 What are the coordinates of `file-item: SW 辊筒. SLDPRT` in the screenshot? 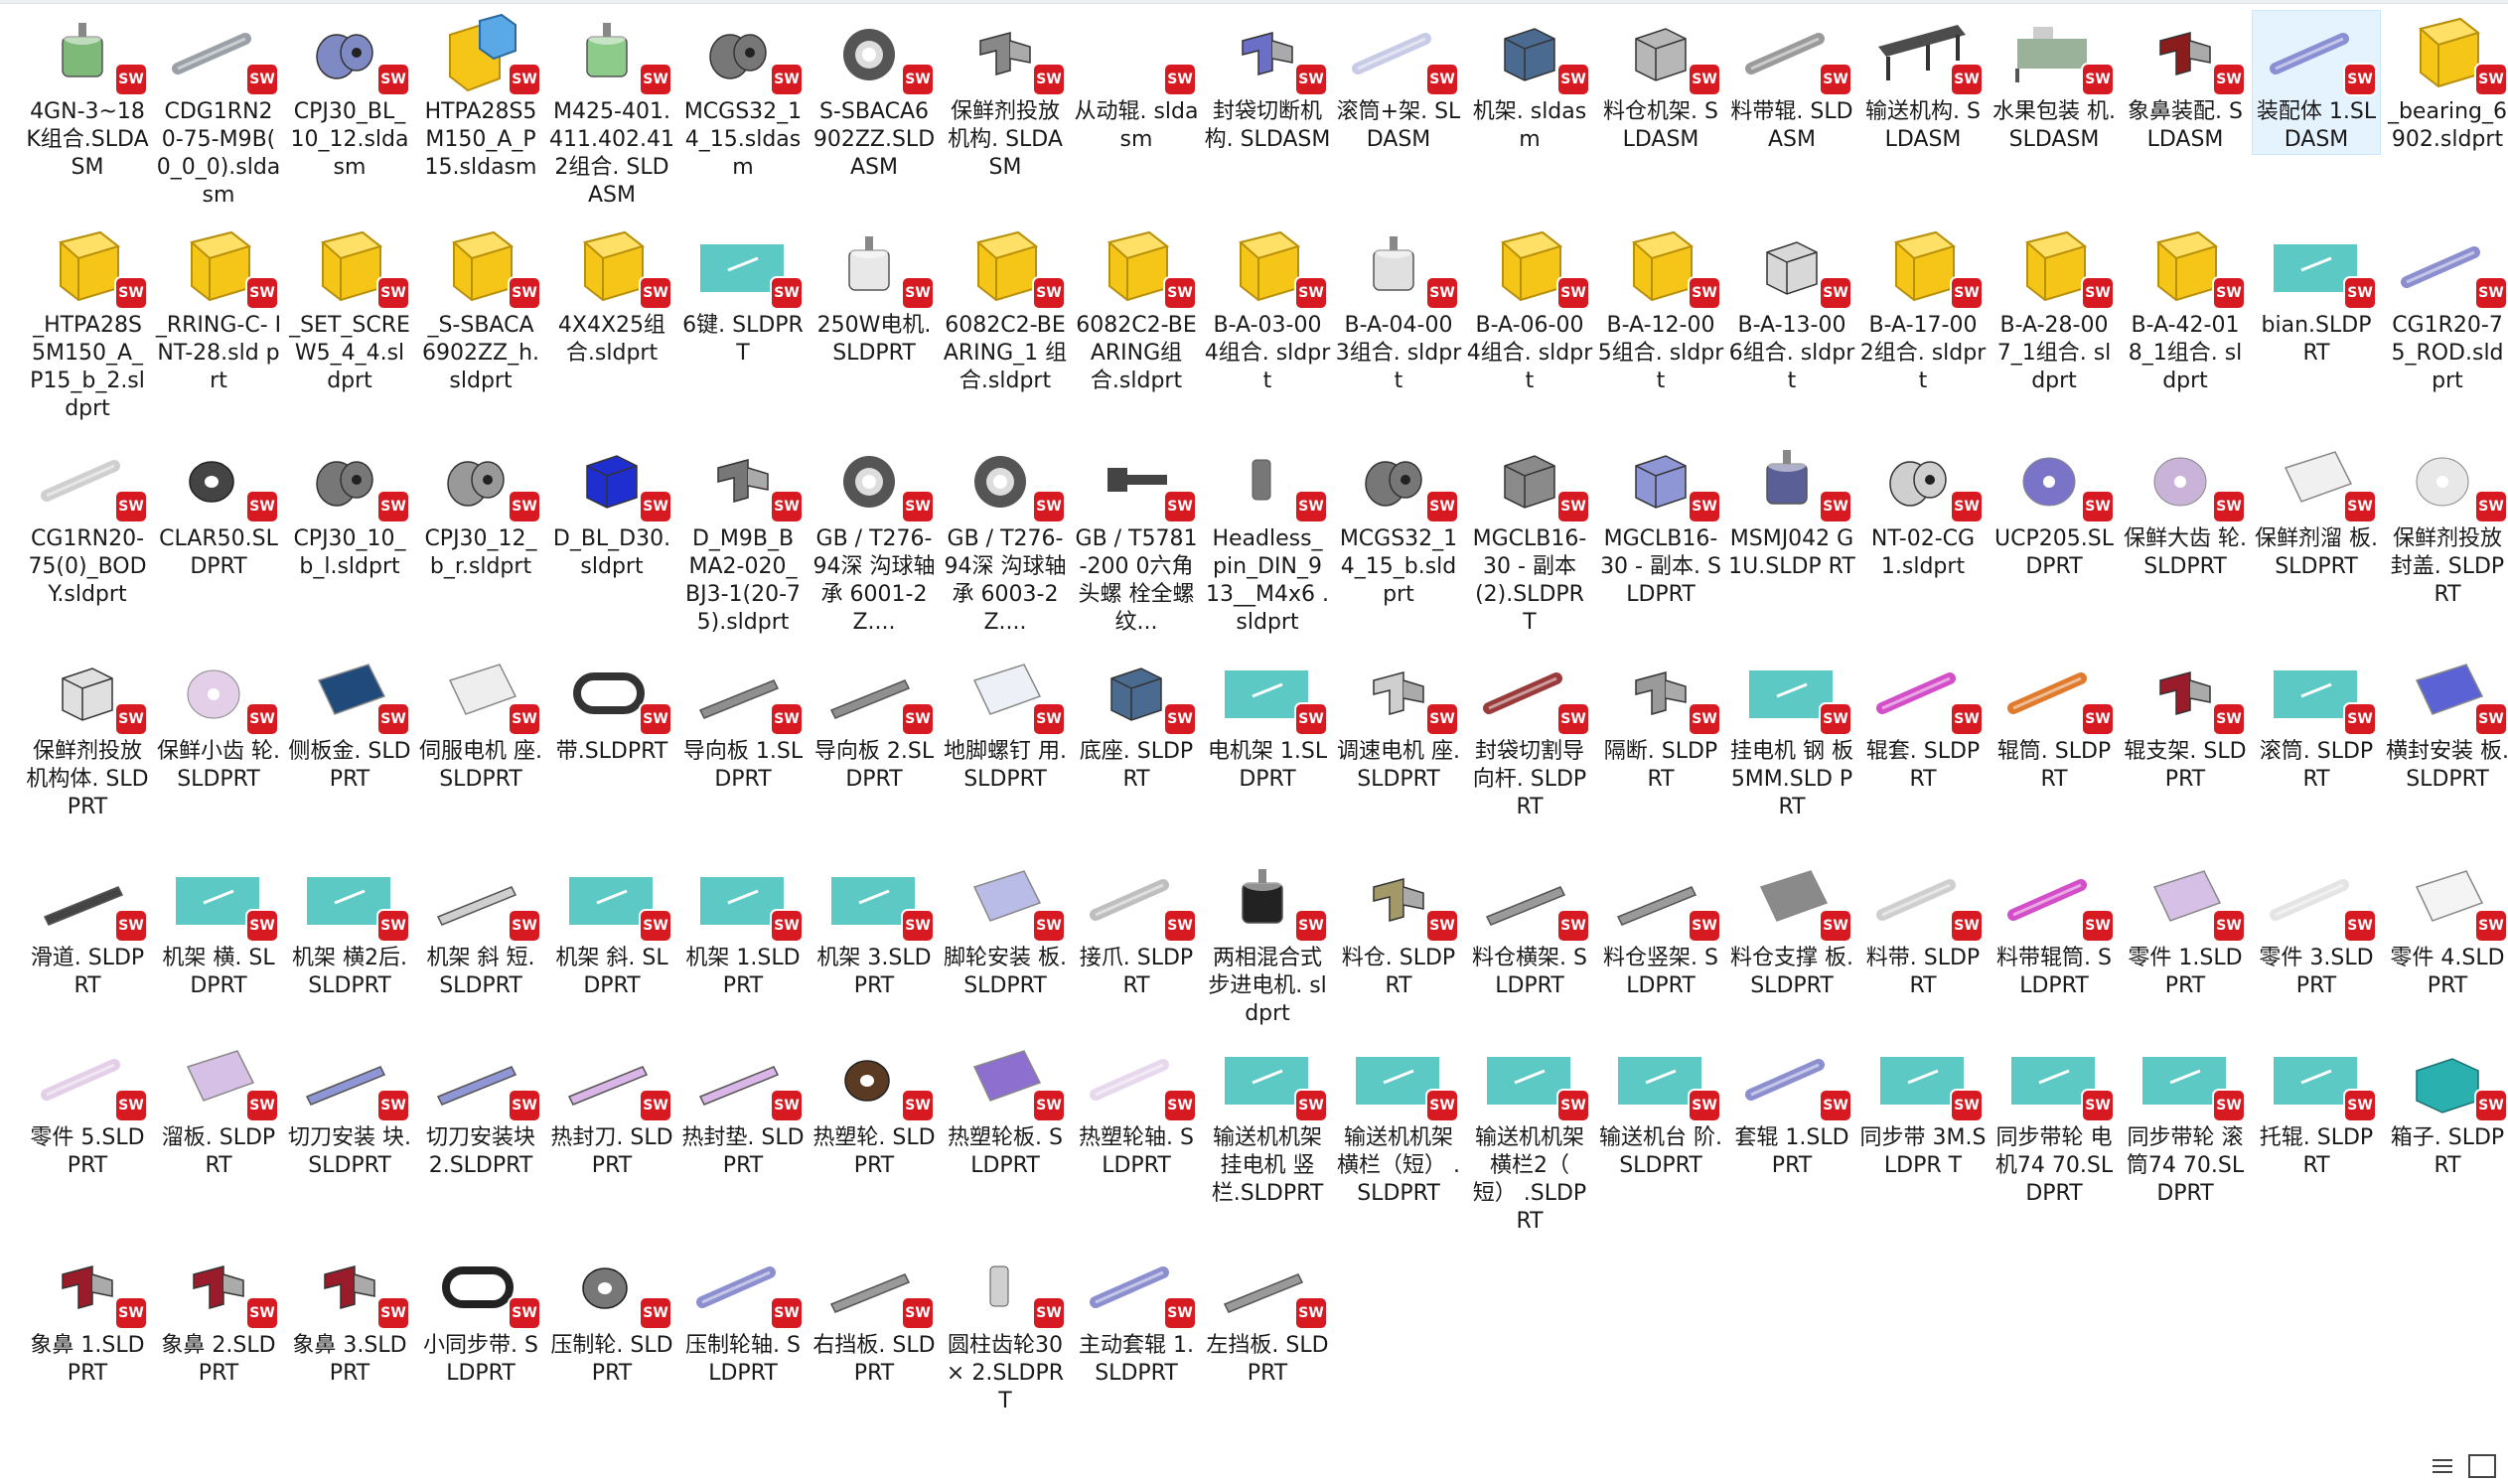 It's located at (2054, 722).